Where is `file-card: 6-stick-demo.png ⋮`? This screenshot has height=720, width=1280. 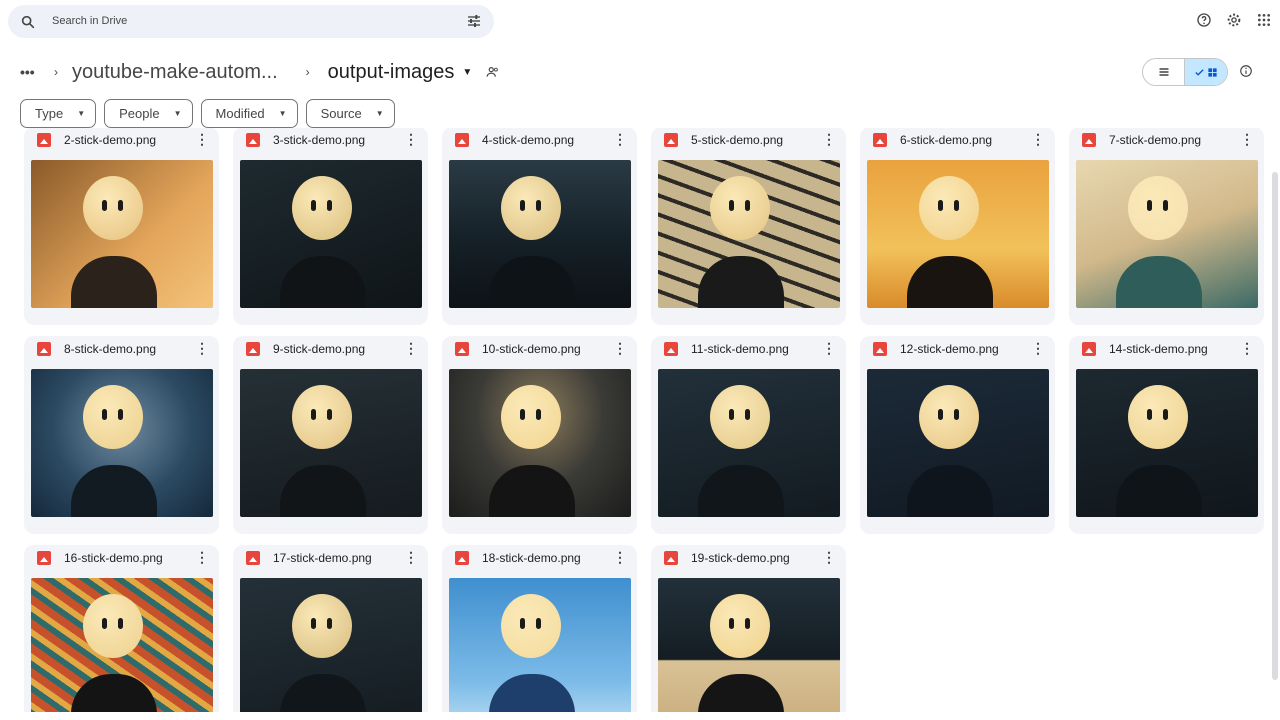
file-card: 6-stick-demo.png ⋮ is located at coordinates (957, 226).